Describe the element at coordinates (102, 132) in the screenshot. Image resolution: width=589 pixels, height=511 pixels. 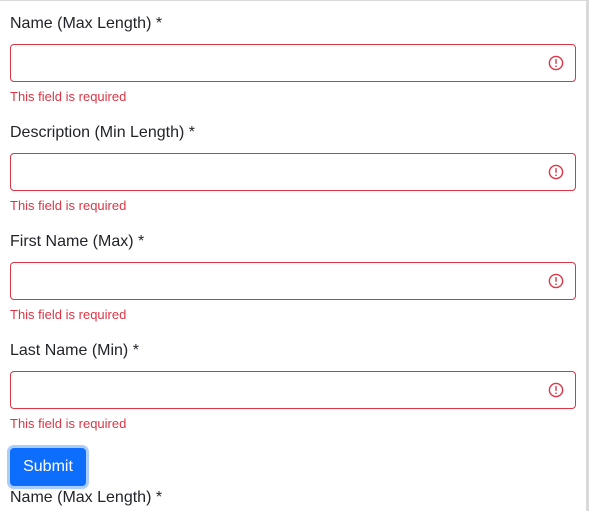
I see `field-label: Description (Min Length) *` at that location.